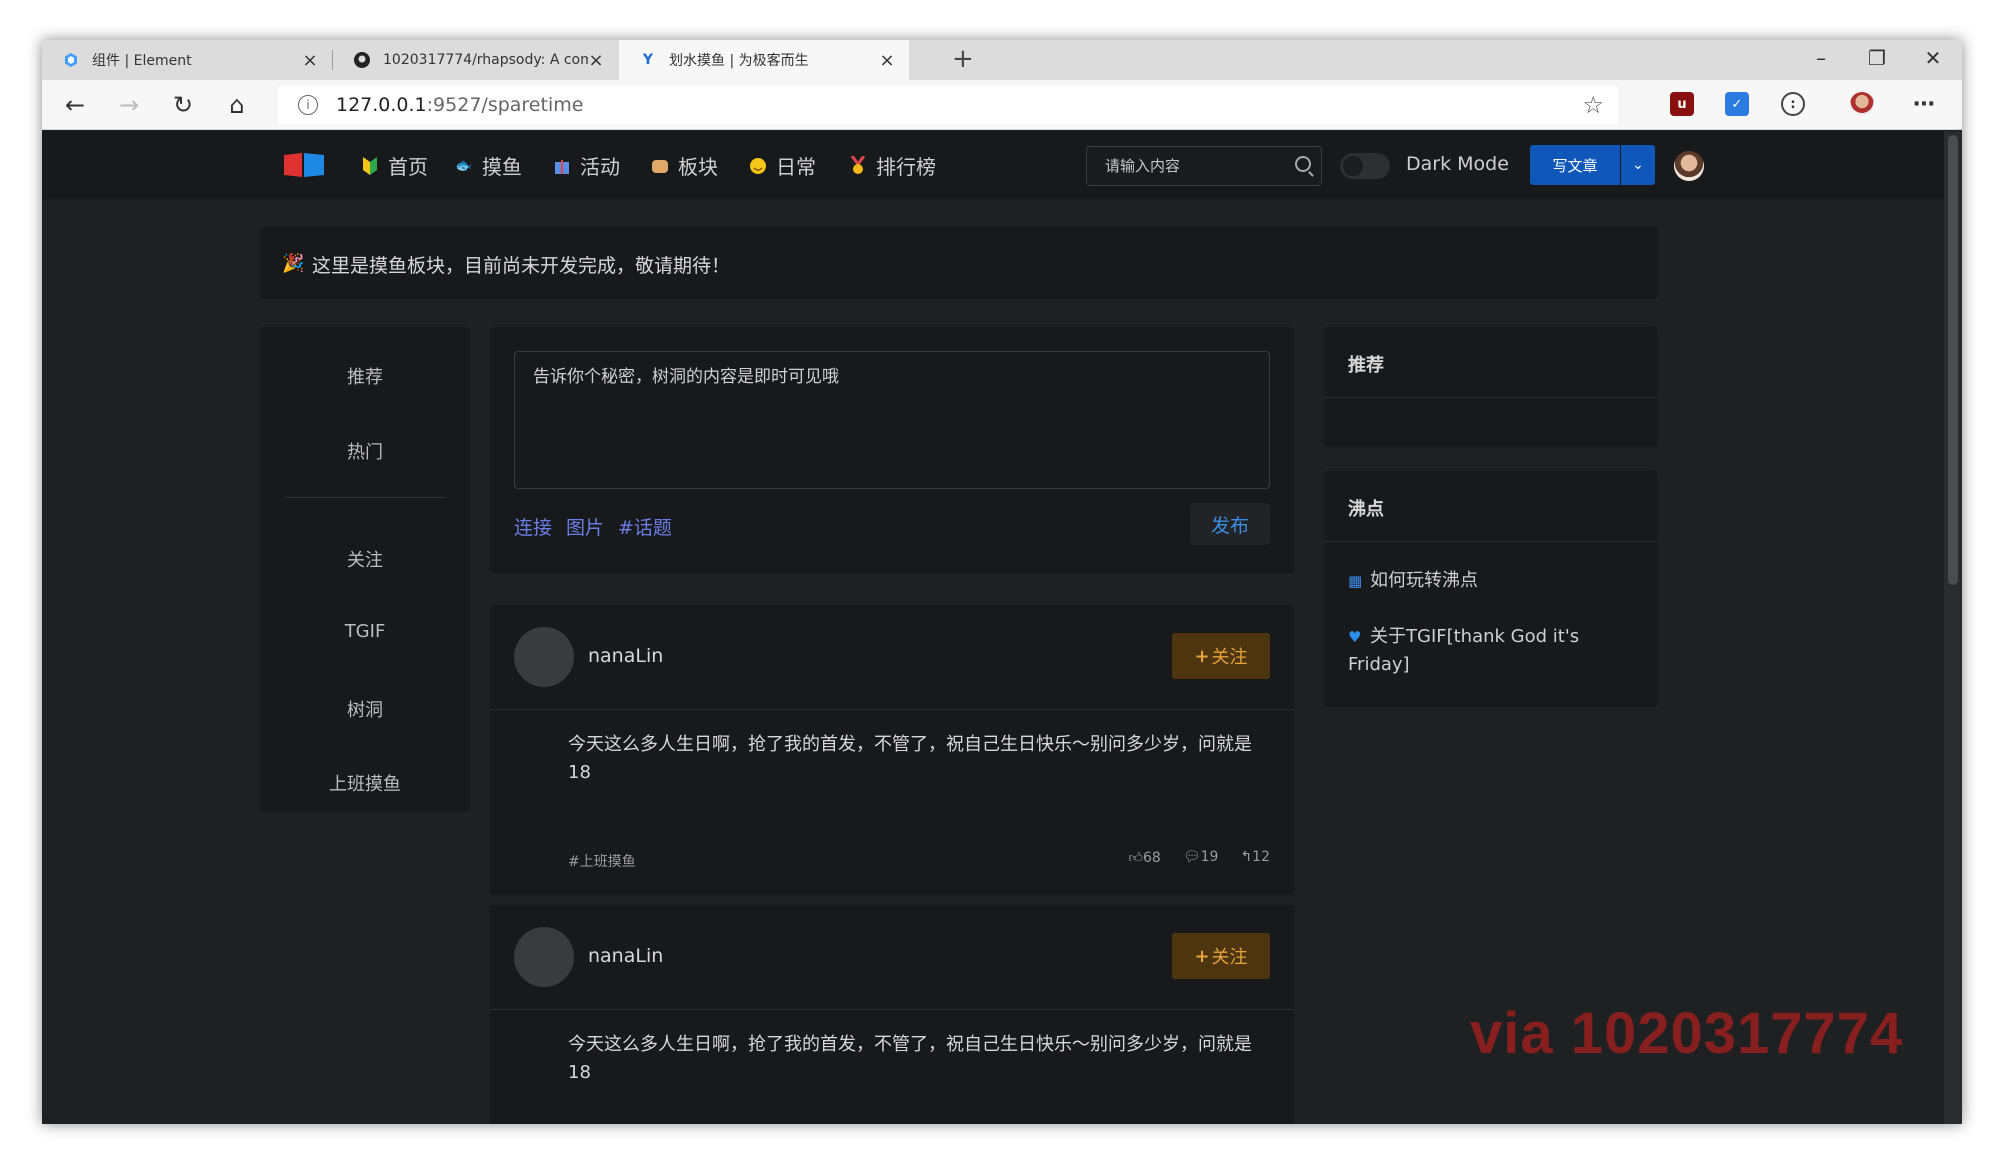 Image resolution: width=2004 pixels, height=1164 pixels. I want to click on hot-item: ▦ 如何玩转沸点, so click(1493, 581).